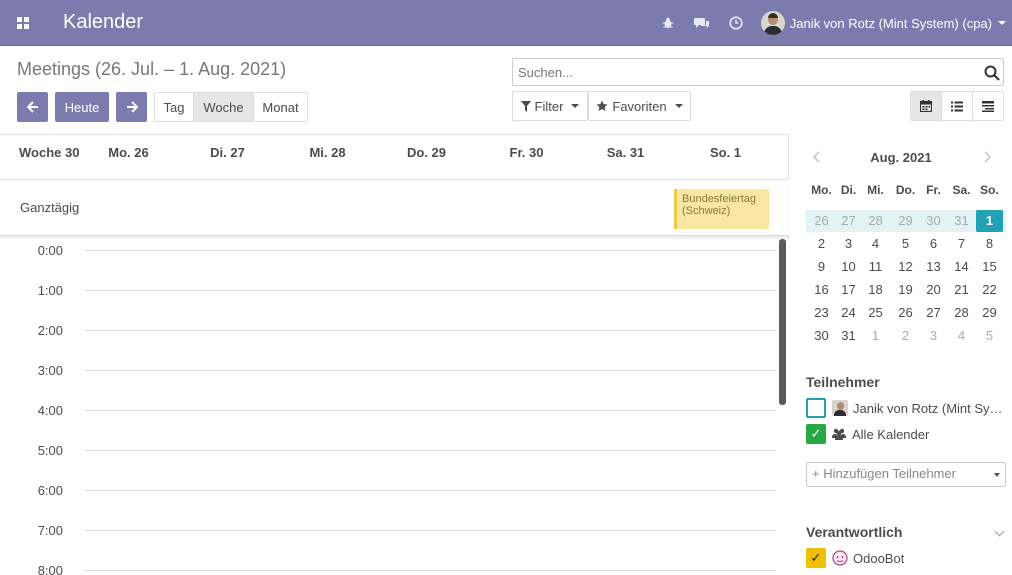 The width and height of the screenshot is (1012, 575). Describe the element at coordinates (174, 107) in the screenshot. I see `scale-day-button: Tag` at that location.